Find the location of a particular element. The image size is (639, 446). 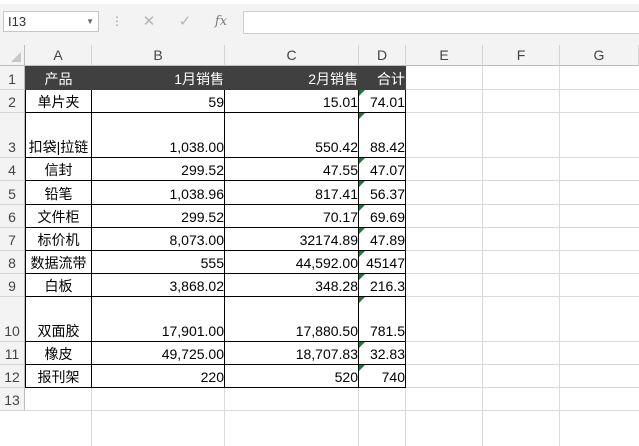

row-header-4: 4 is located at coordinates (12, 169).